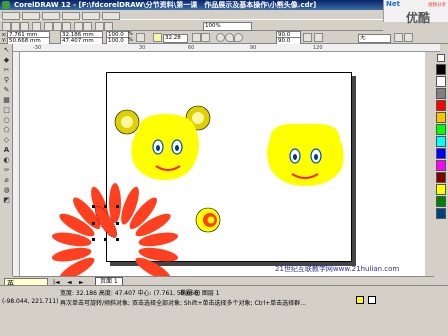 The image size is (448, 336). I want to click on ruler-tick-label: -30, so click(37, 48).